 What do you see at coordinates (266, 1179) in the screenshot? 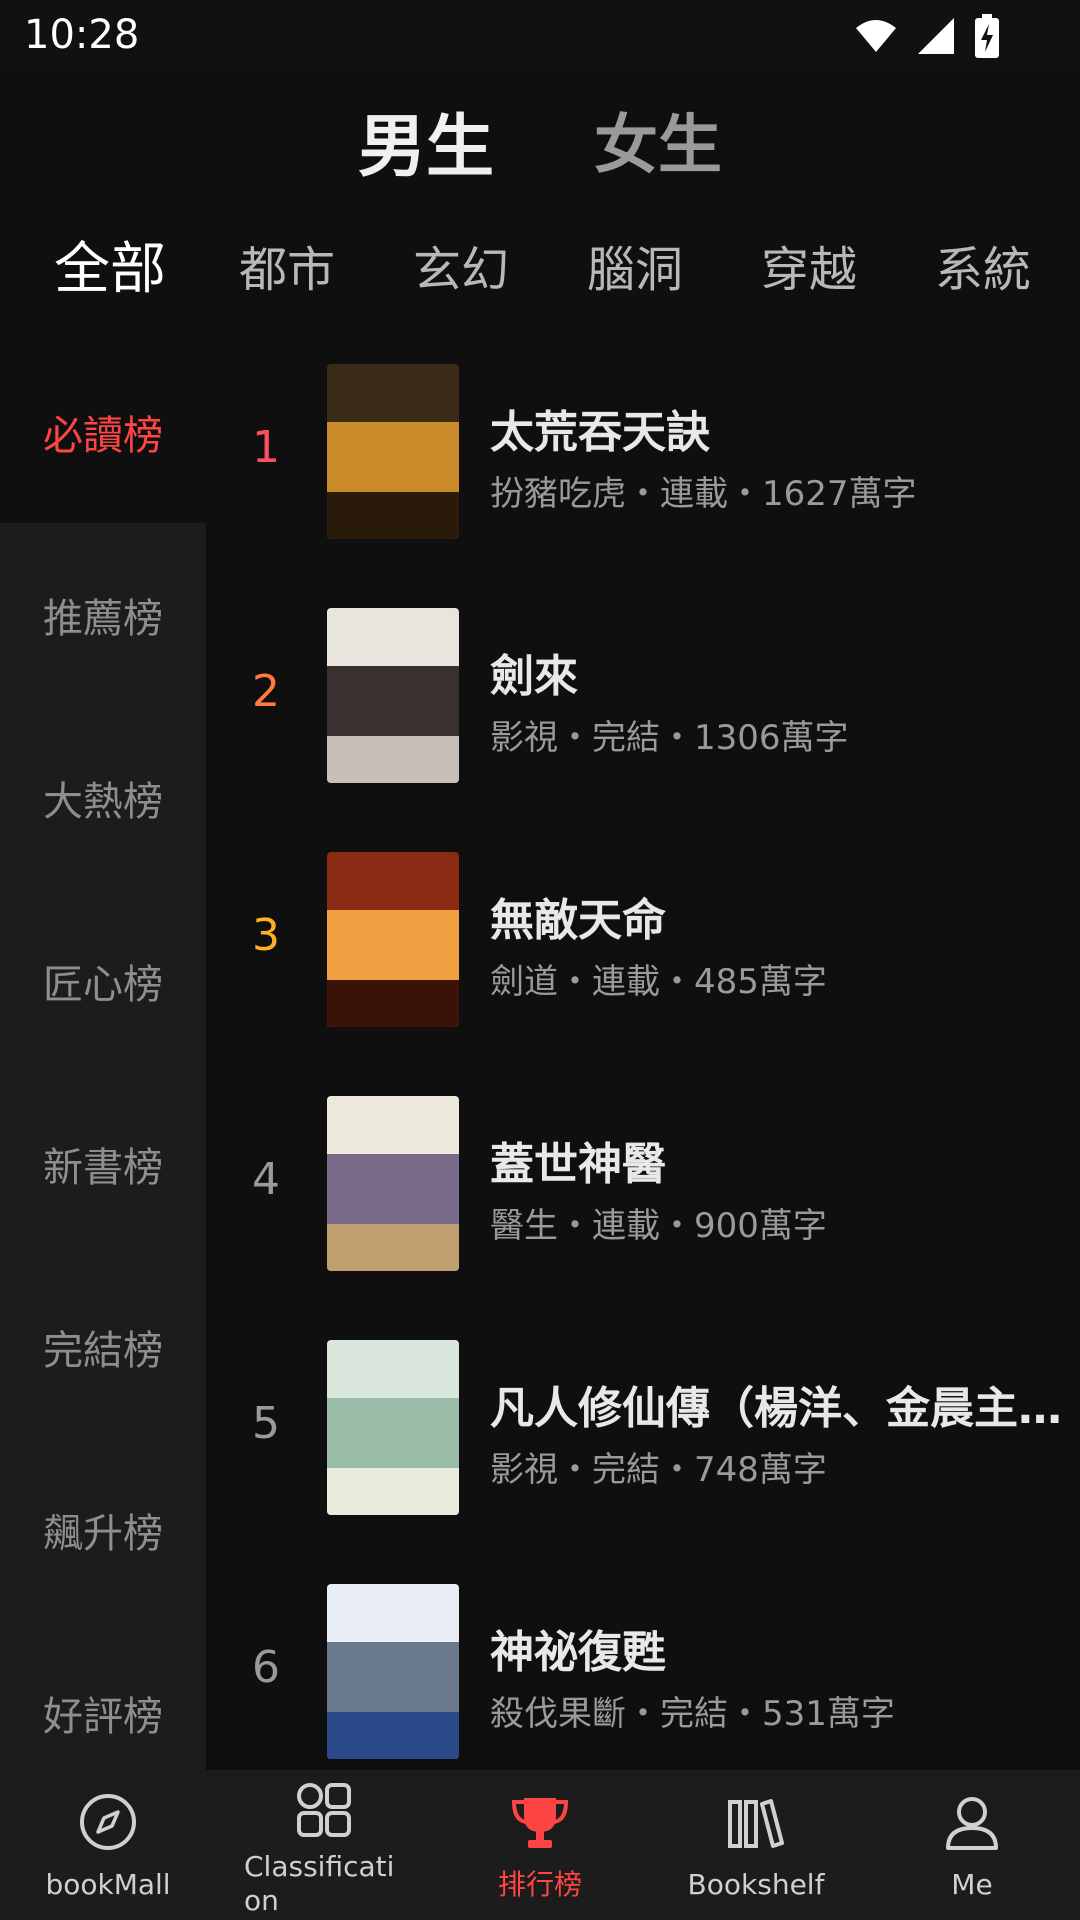
I see `rank-number: 4` at bounding box center [266, 1179].